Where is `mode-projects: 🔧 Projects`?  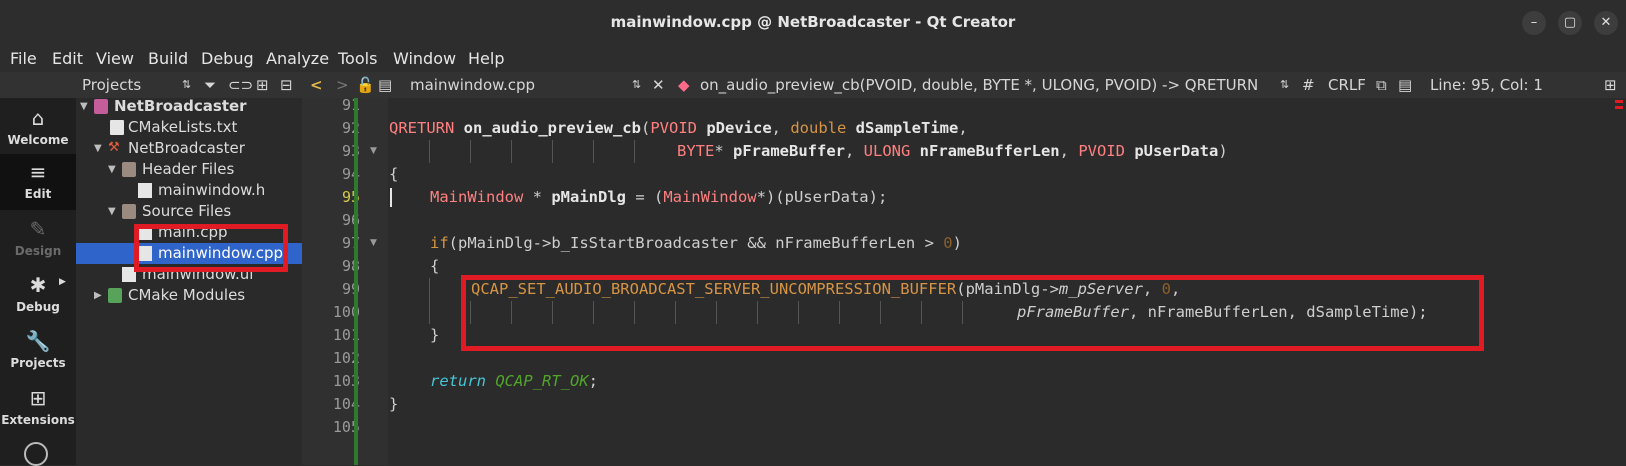 mode-projects: 🔧 Projects is located at coordinates (38, 351).